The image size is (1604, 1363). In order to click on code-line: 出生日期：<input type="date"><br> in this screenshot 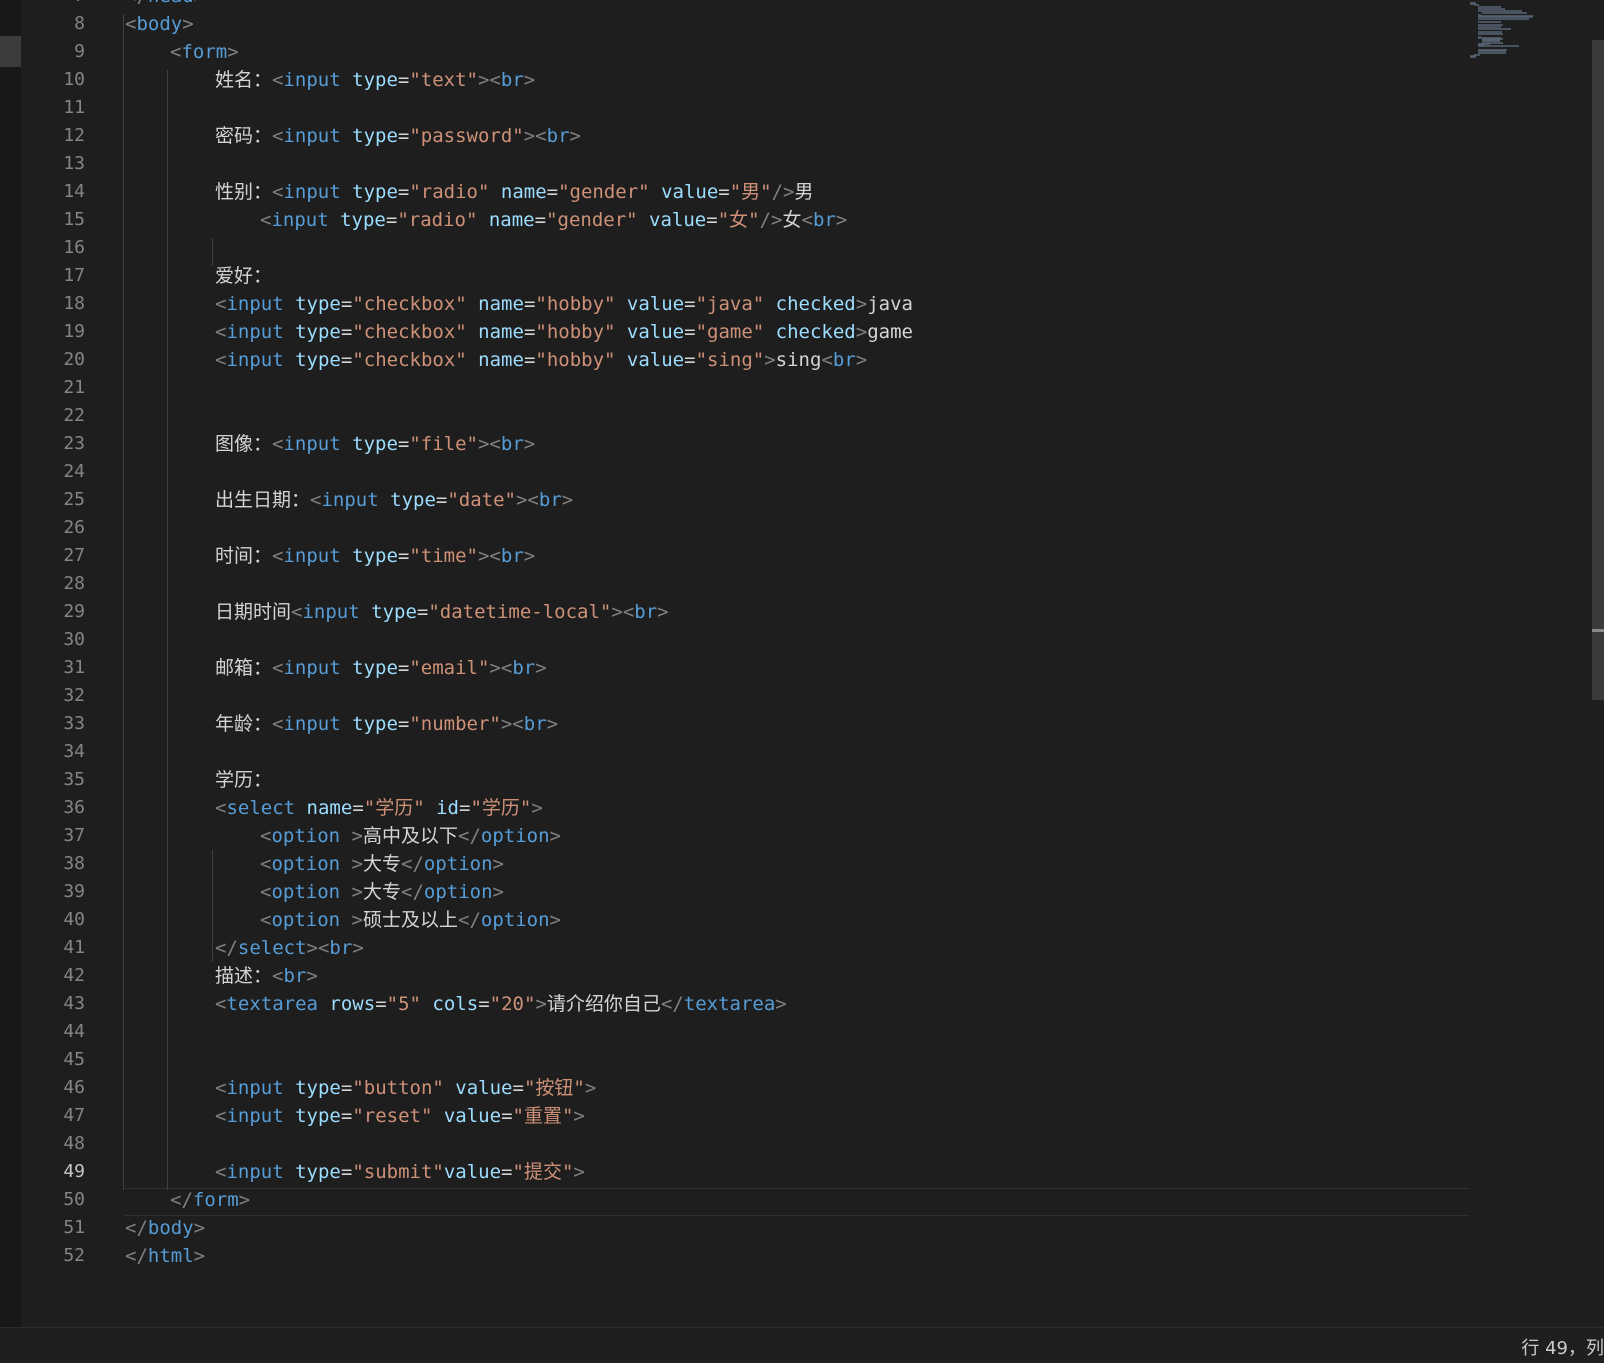, I will do `click(394, 500)`.